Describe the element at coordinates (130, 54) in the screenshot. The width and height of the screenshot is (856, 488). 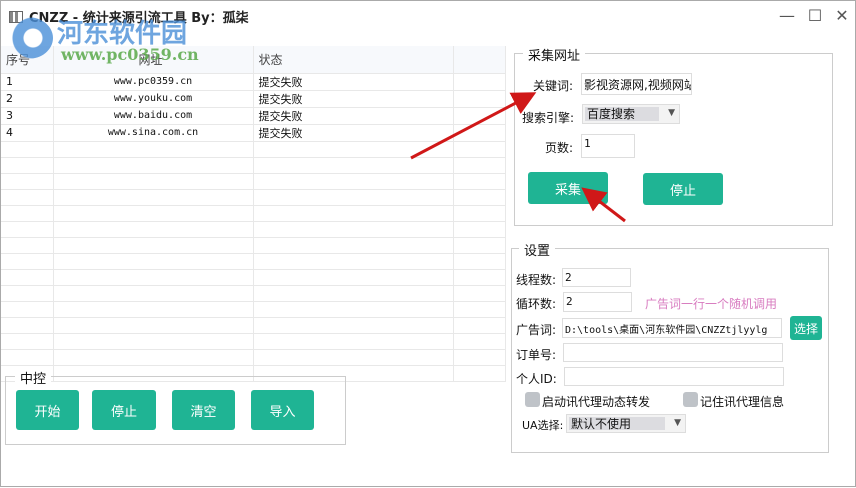
I see `watermark-url: www.pc0359.cn` at that location.